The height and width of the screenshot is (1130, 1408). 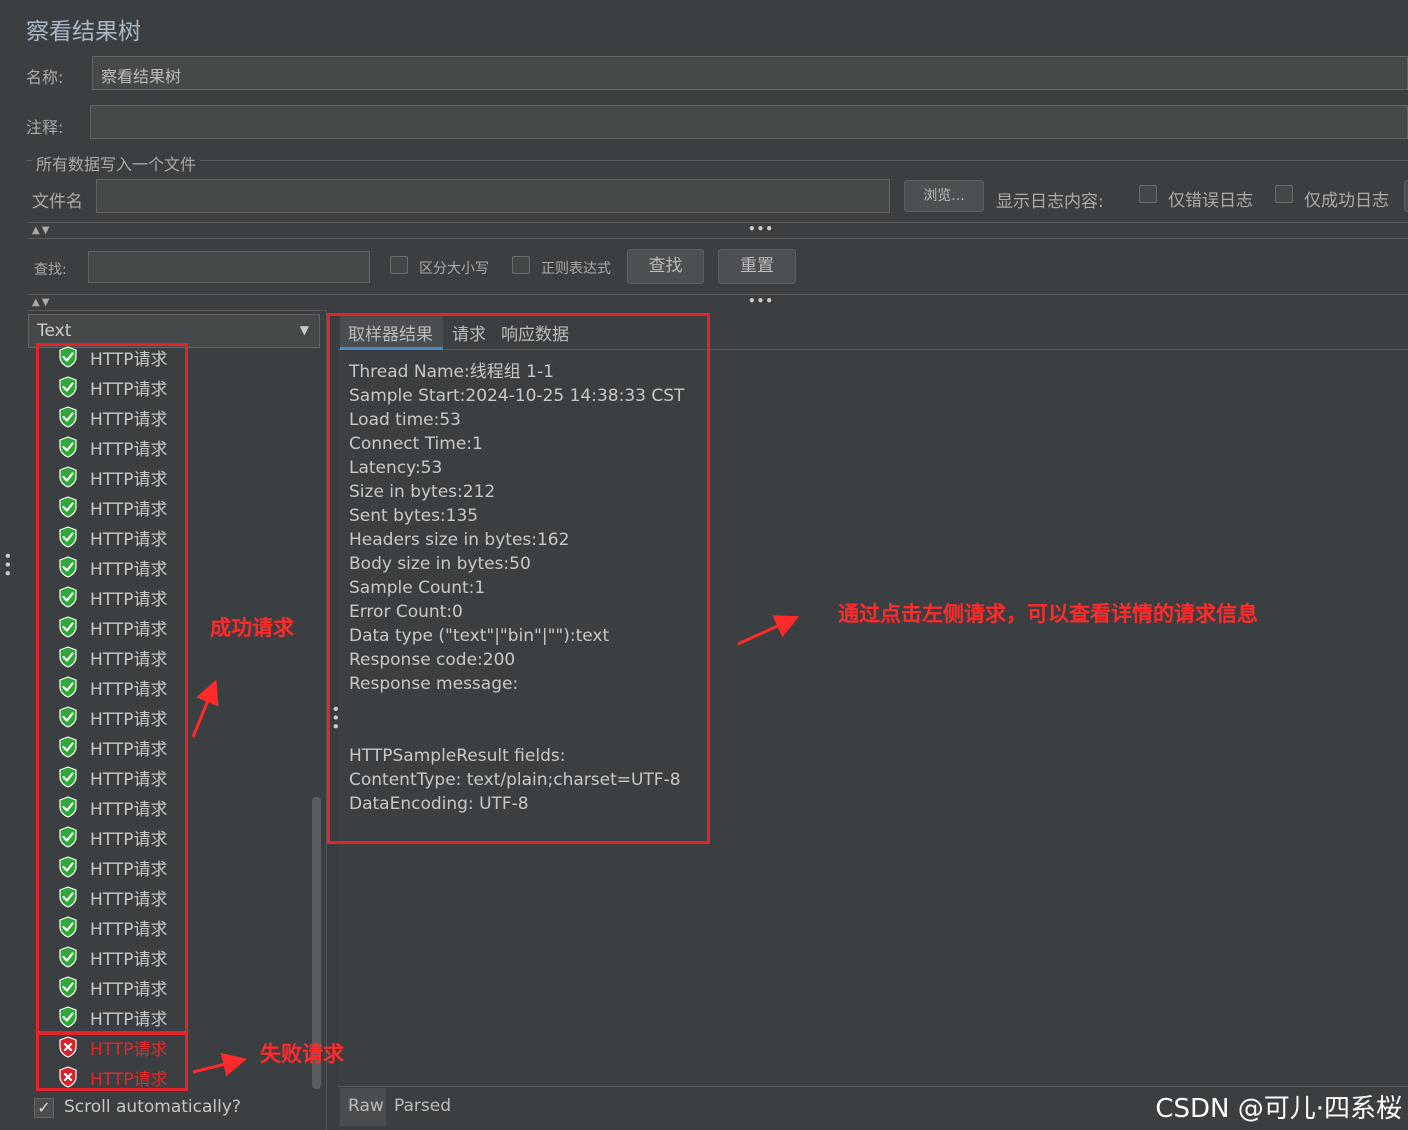 What do you see at coordinates (205, 708) in the screenshot?
I see `success-arrow` at bounding box center [205, 708].